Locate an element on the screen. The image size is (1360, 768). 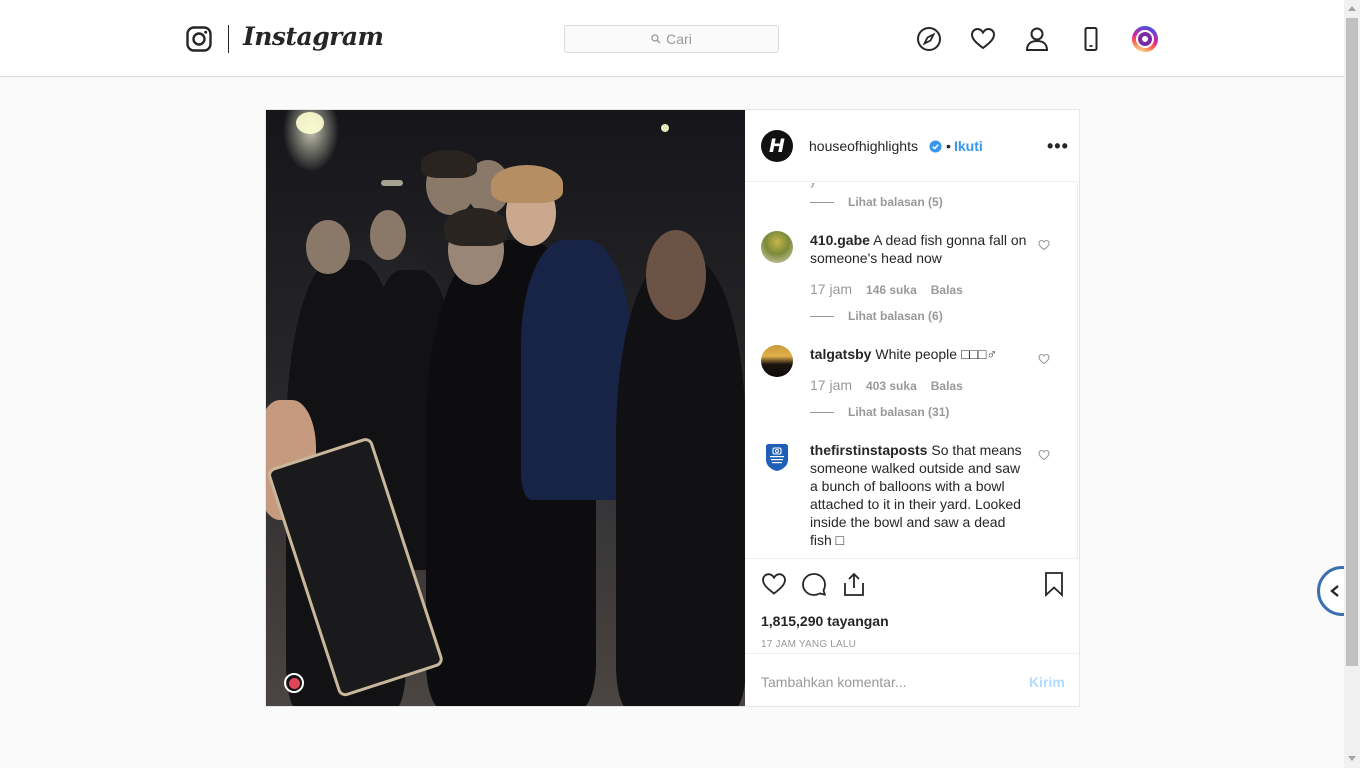
post-header: H houseofhighlights • Ikuti ••• is located at coordinates (912, 146).